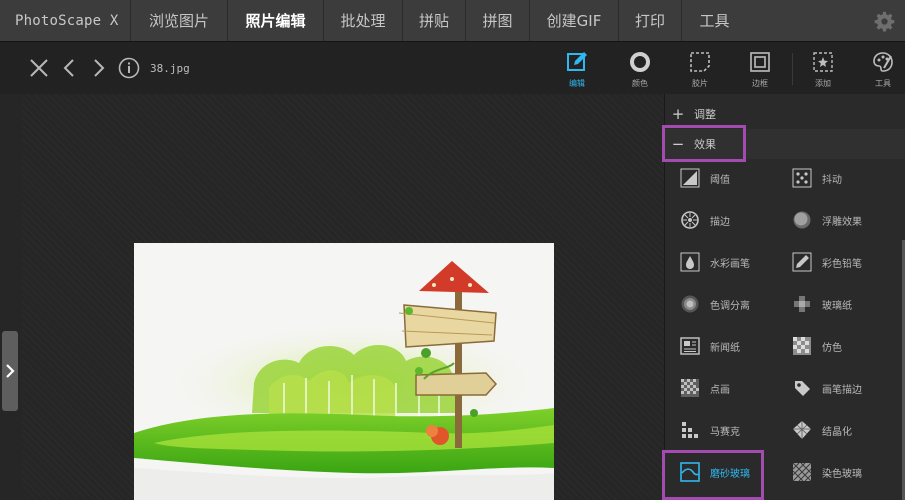 The width and height of the screenshot is (905, 500). I want to click on expand-panel-handle, so click(10, 371).